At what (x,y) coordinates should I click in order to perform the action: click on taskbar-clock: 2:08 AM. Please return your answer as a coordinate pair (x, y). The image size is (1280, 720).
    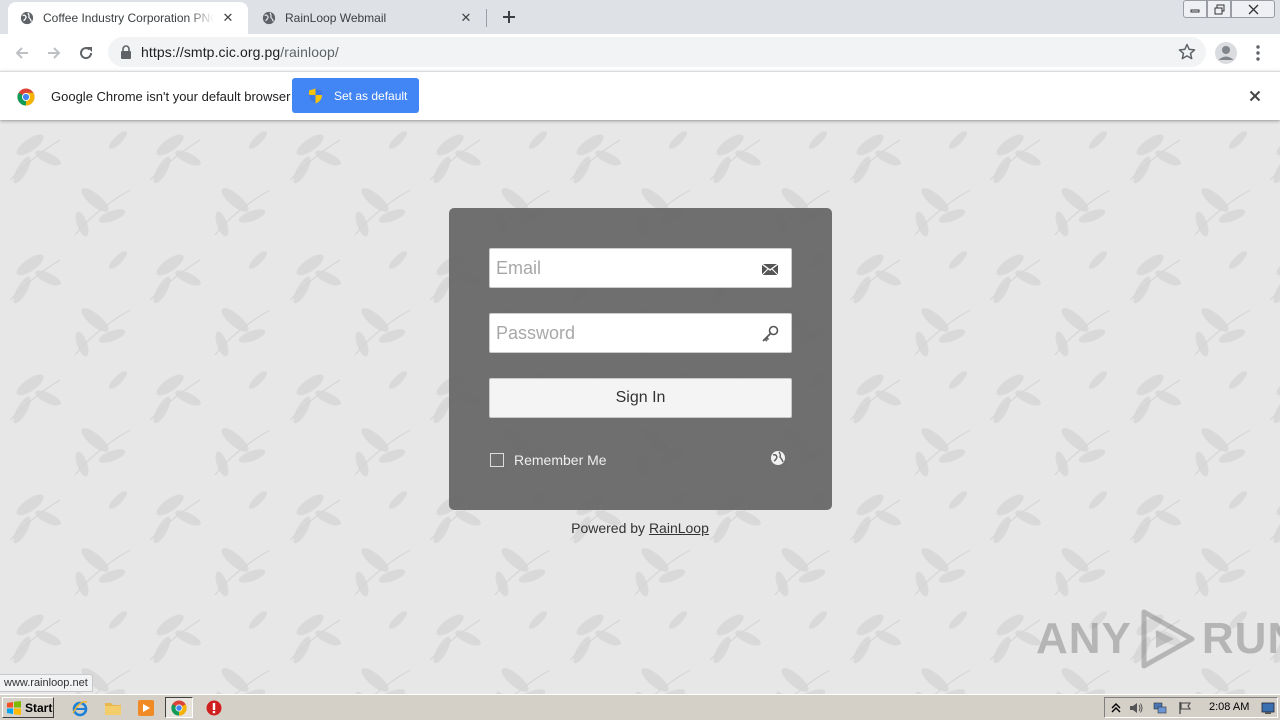
    Looking at the image, I should click on (1229, 707).